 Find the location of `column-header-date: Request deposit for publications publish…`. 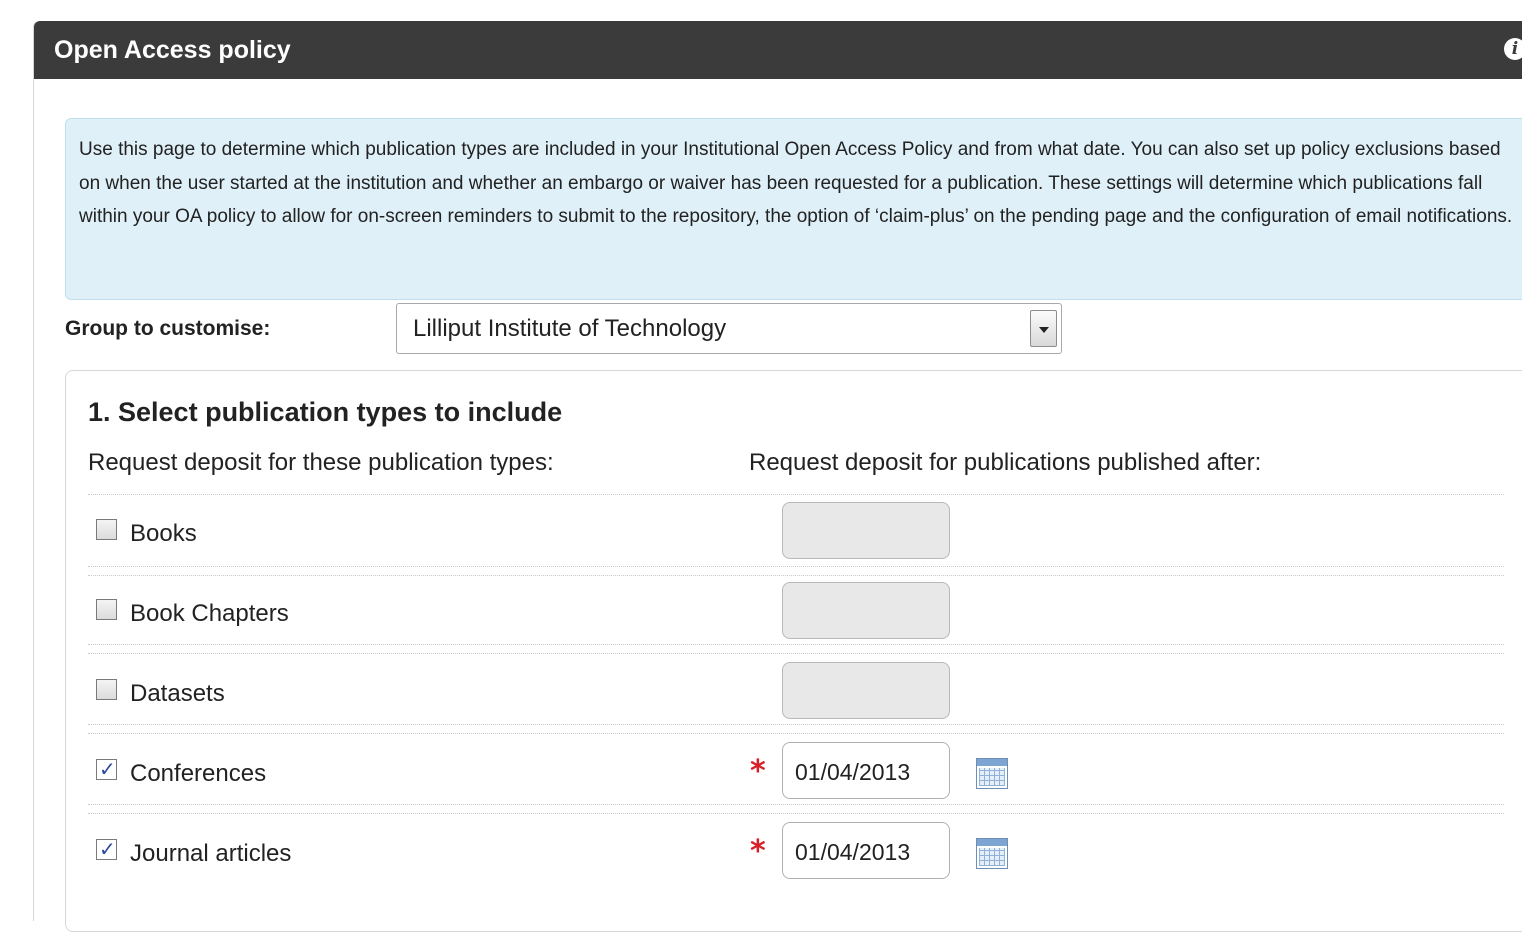

column-header-date: Request deposit for publications publish… is located at coordinates (1005, 462).